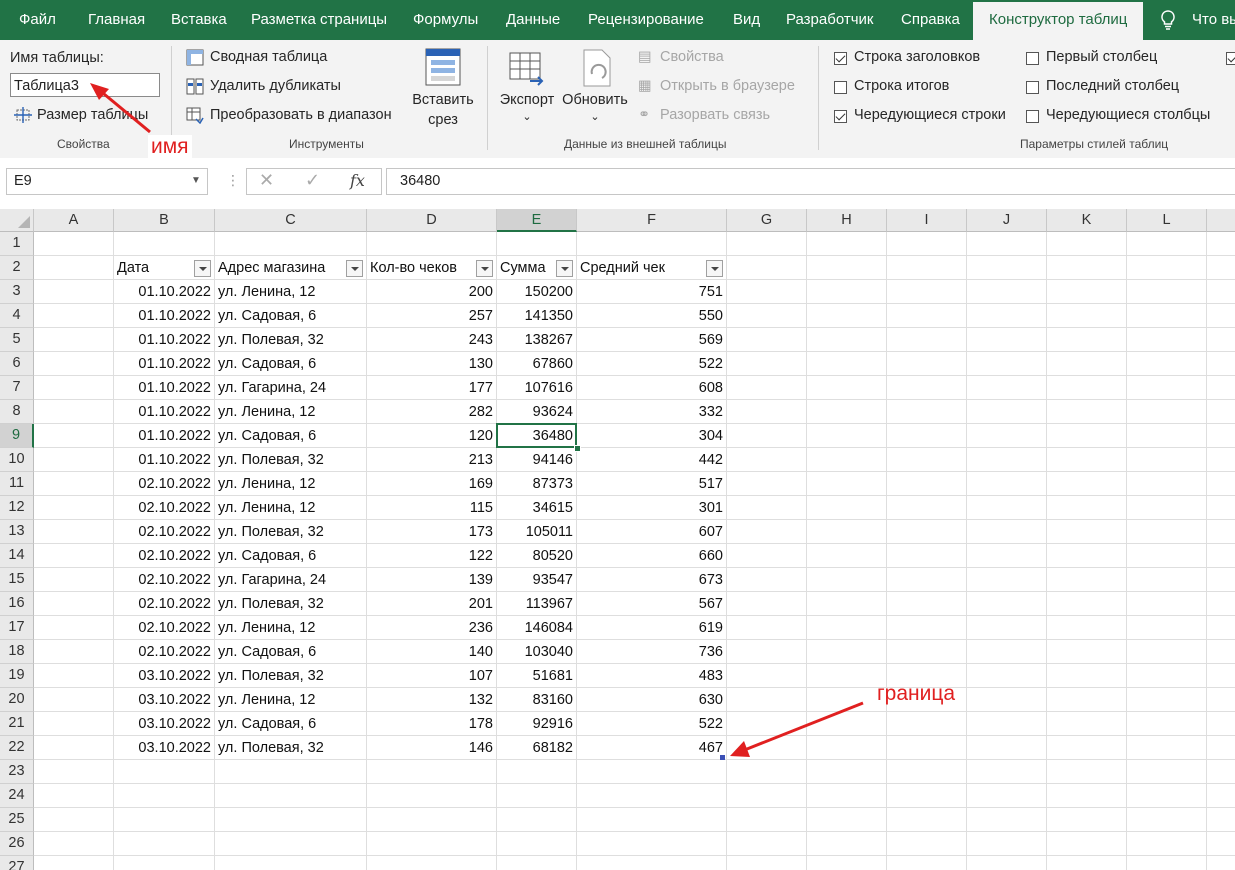 Image resolution: width=1235 pixels, height=870 pixels. I want to click on table-cell: 94146, so click(537, 460).